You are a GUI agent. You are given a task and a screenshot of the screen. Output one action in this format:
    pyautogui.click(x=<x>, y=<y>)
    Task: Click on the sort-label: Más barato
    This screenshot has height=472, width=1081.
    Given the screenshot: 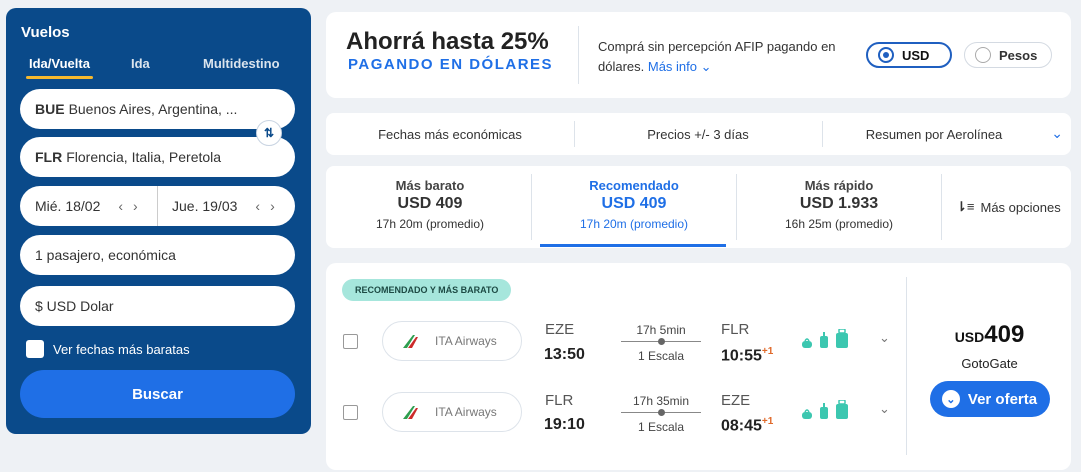 What is the action you would take?
    pyautogui.click(x=430, y=185)
    